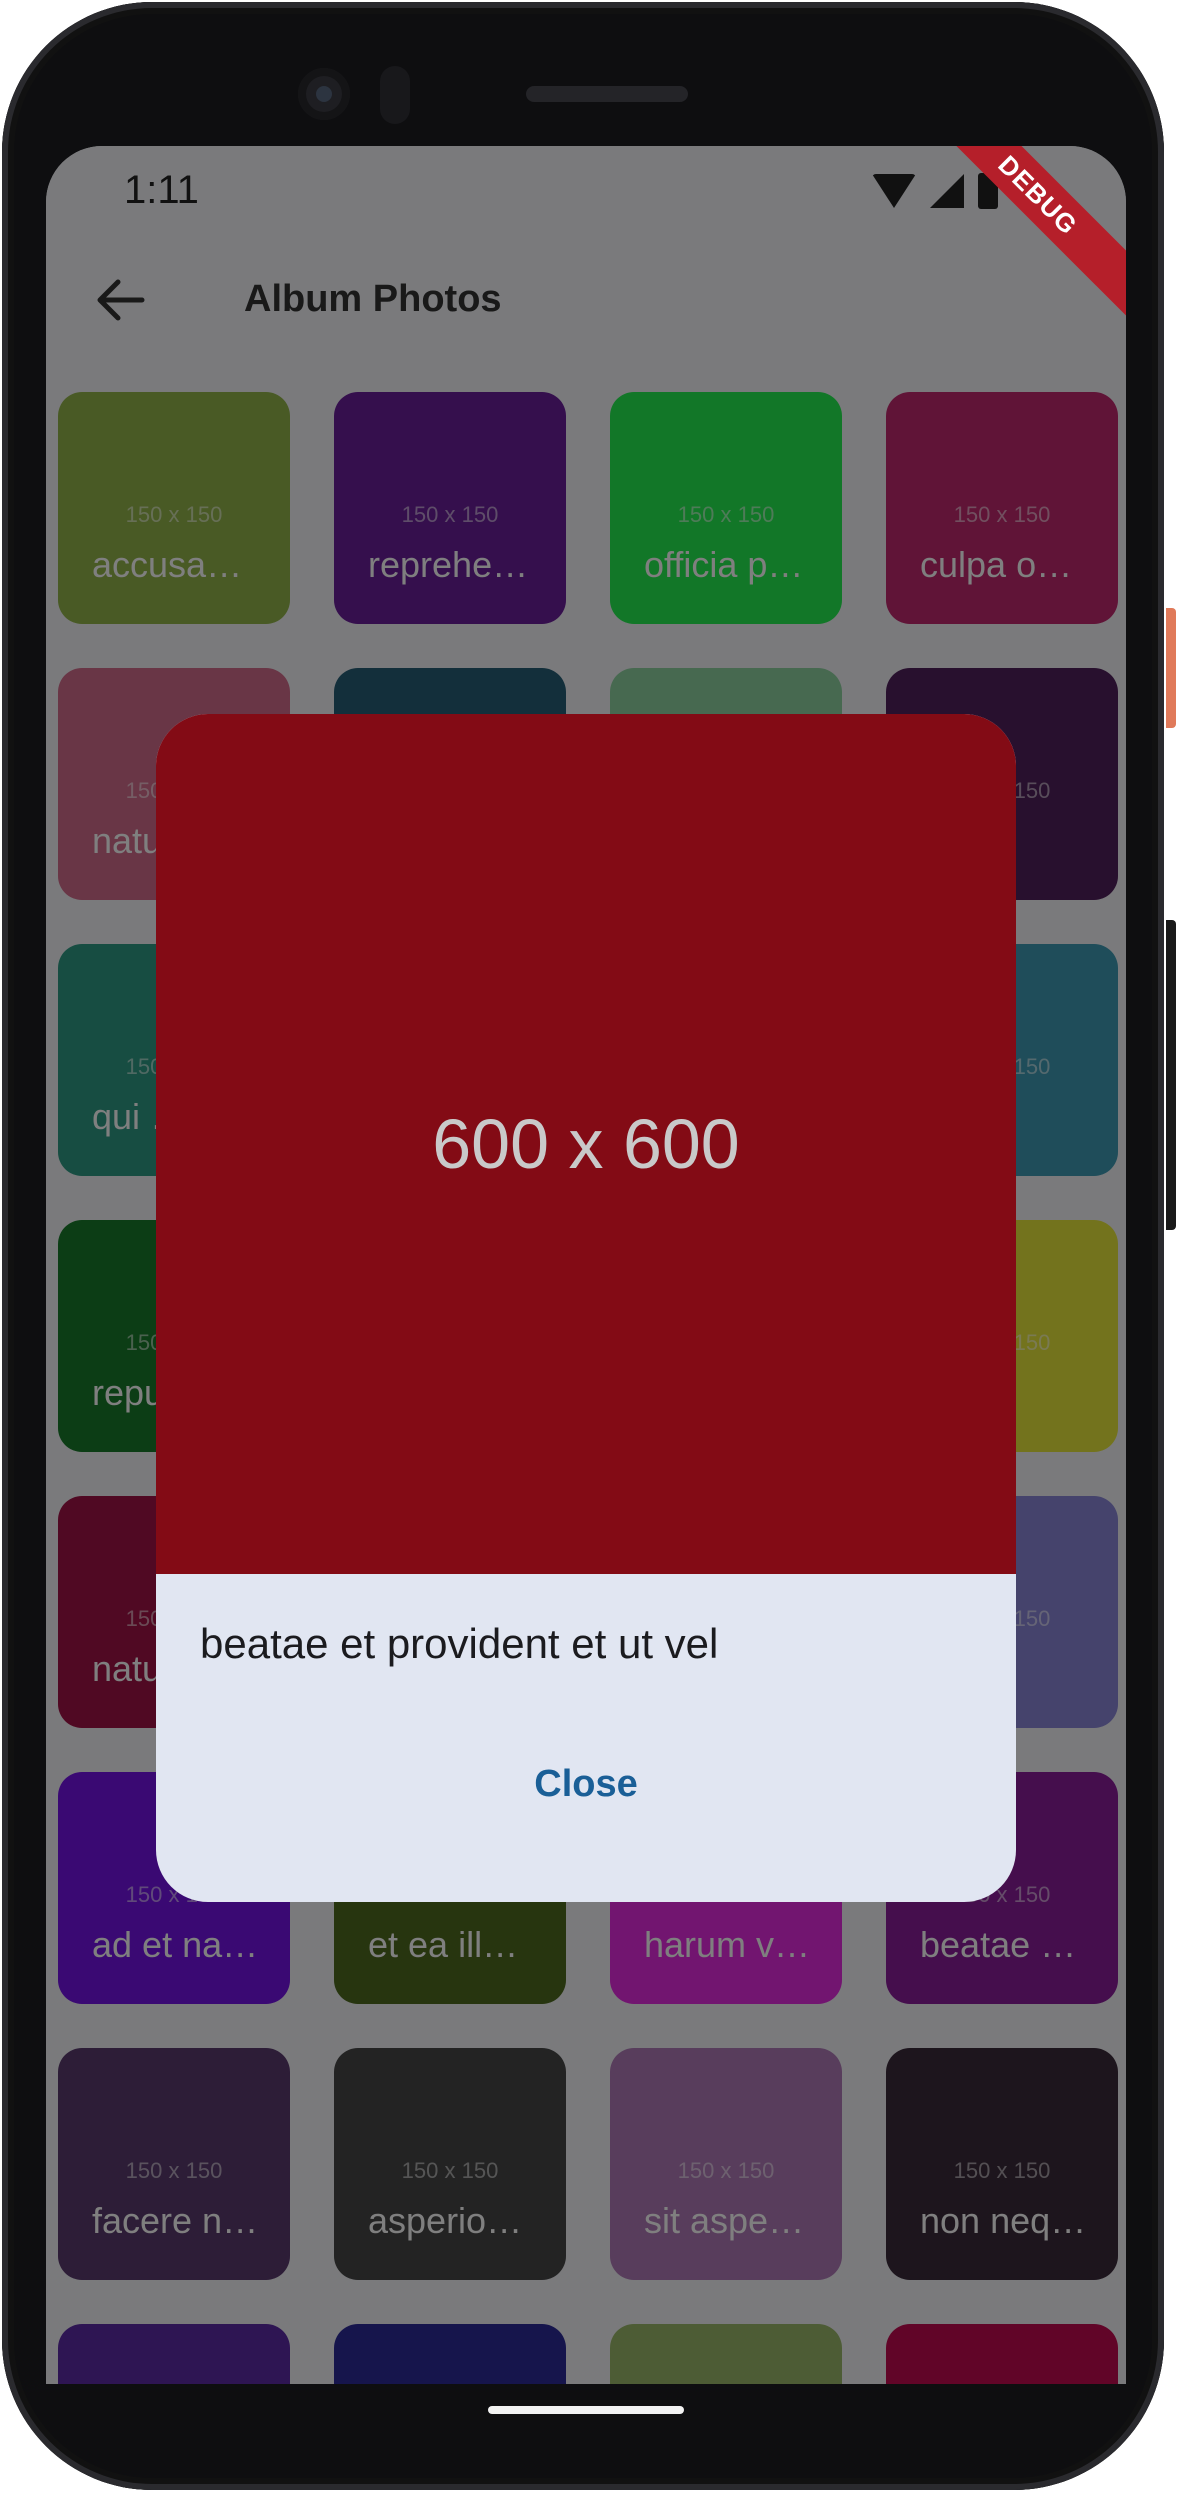 The image size is (1178, 2498). I want to click on volume-button, so click(1171, 1075).